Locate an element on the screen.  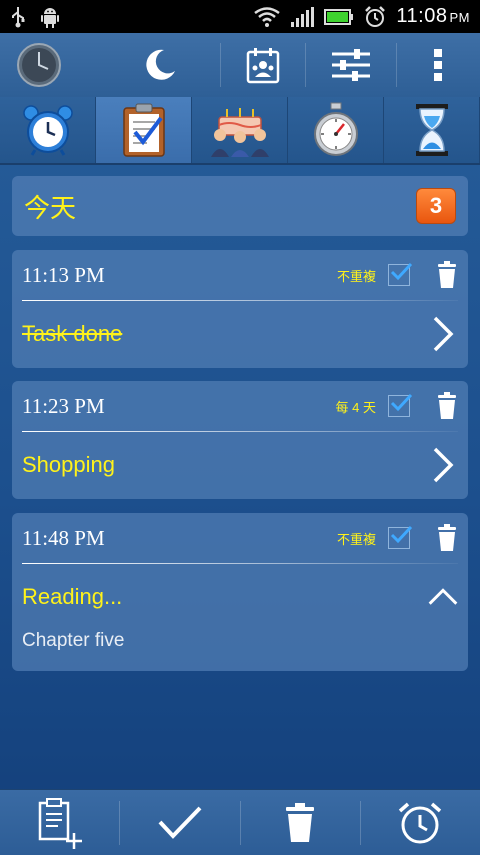
tab-alarm is located at coordinates (48, 130).